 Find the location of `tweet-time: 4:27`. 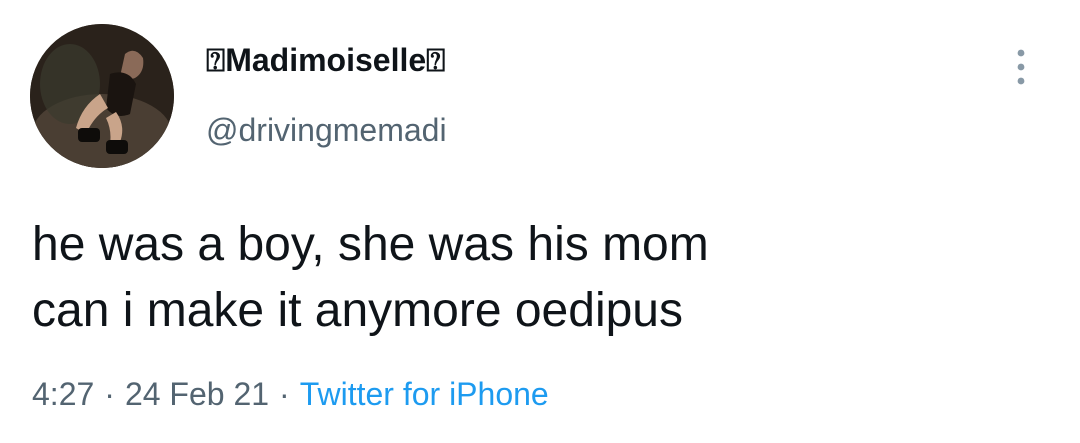

tweet-time: 4:27 is located at coordinates (63, 394).